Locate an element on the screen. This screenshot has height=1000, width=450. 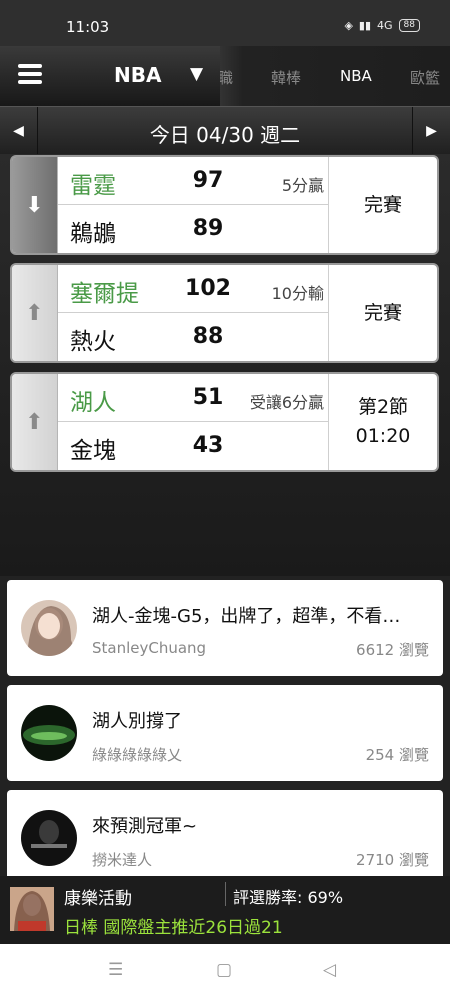
team-score: 102 is located at coordinates (208, 288).